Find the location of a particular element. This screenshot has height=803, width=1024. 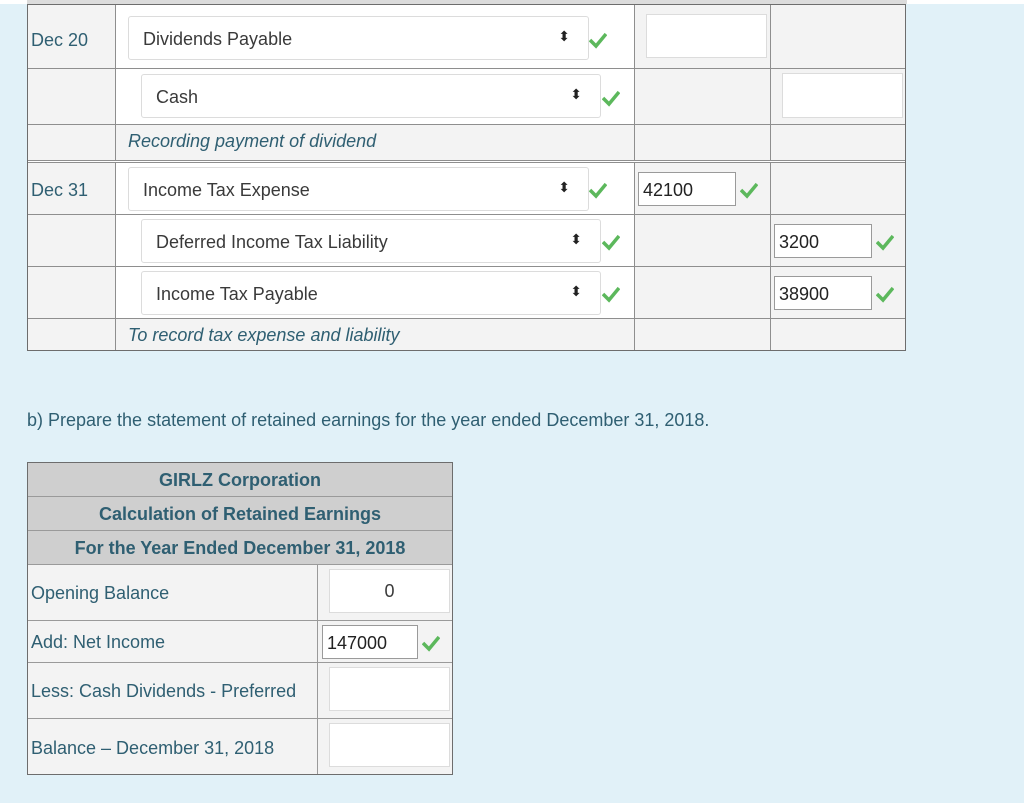

memo-cell: To record tax expense and liability is located at coordinates (375, 334).